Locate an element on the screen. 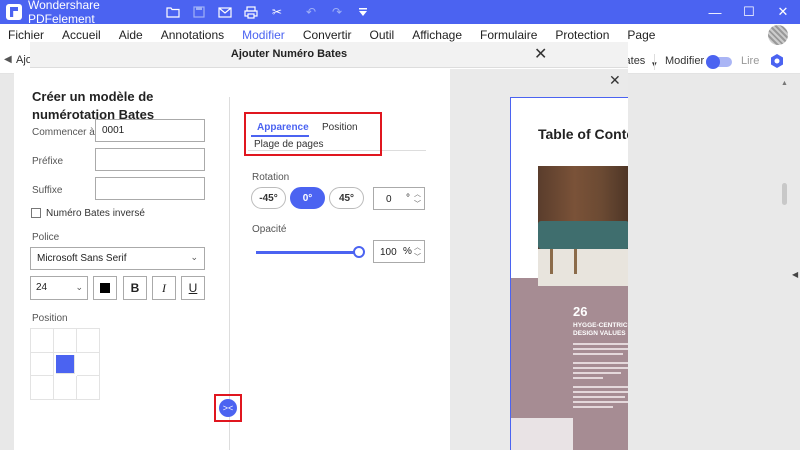 This screenshot has height=450, width=800. menu-formulaire: Formulaire is located at coordinates (508, 35).